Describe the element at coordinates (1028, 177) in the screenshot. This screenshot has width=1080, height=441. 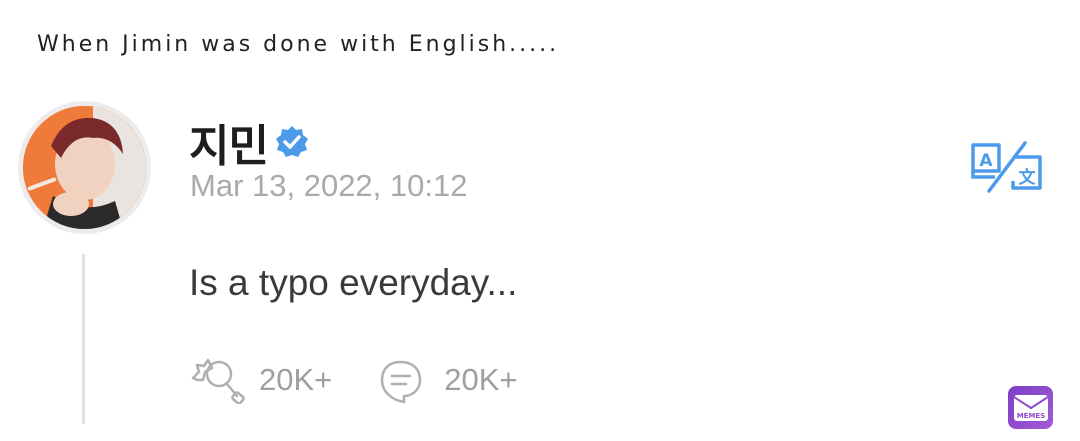
I see `svg-text: 文` at that location.